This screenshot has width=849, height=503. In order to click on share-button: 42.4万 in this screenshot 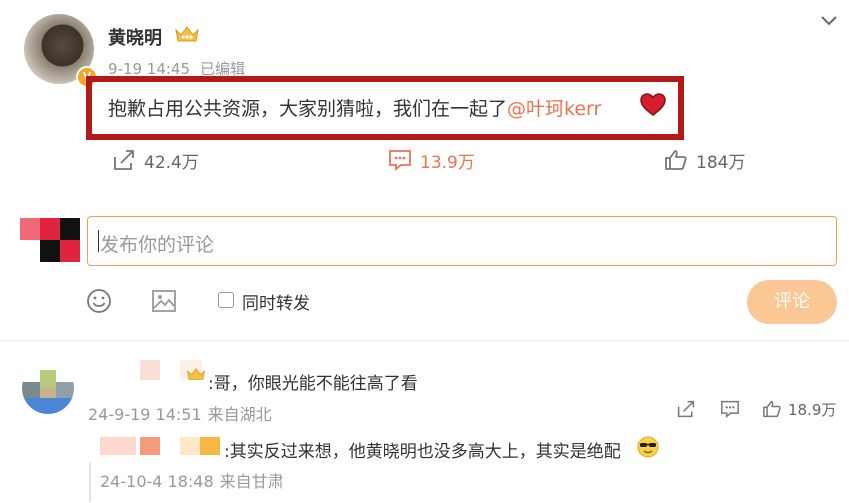, I will do `click(155, 160)`.